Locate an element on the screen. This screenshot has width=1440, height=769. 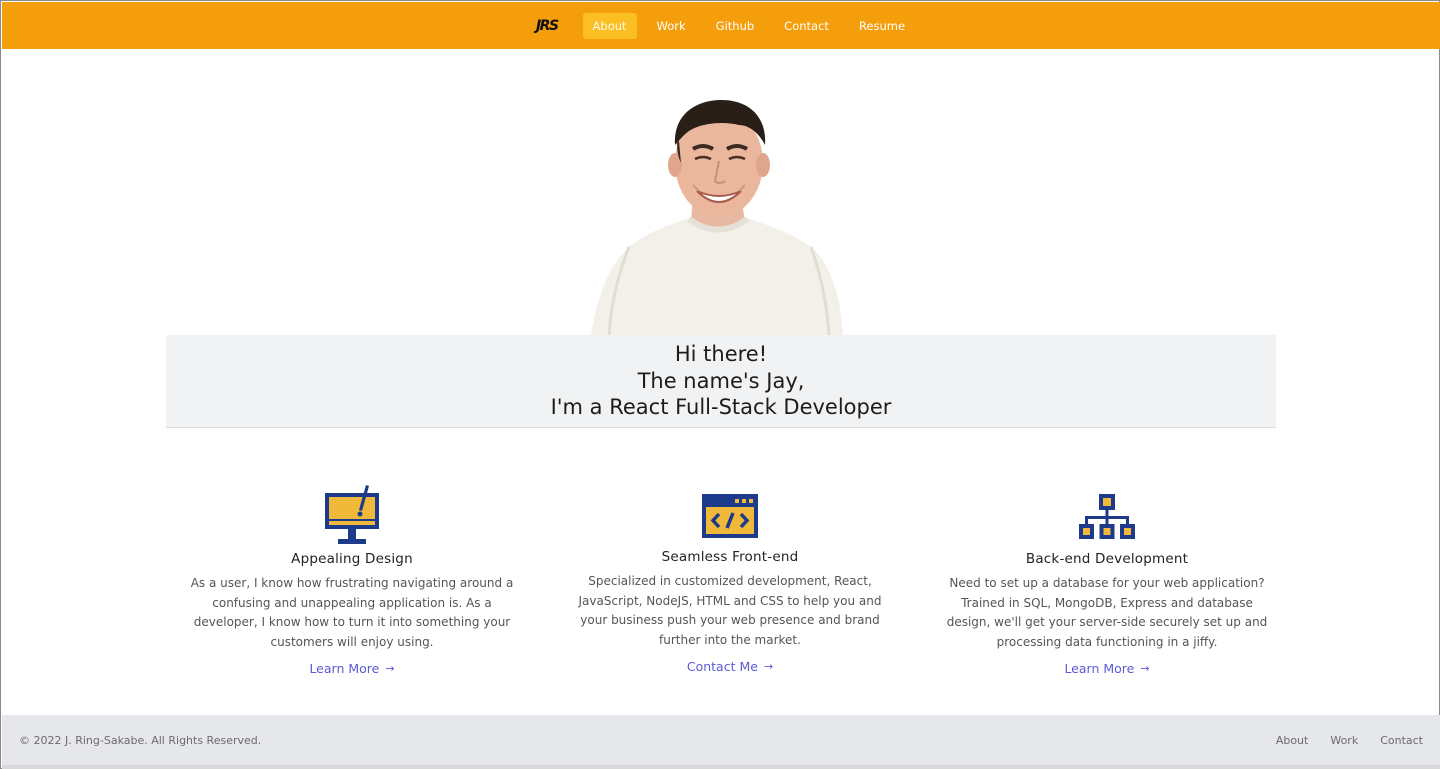
footer-link-contact: Contact is located at coordinates (1401, 740).